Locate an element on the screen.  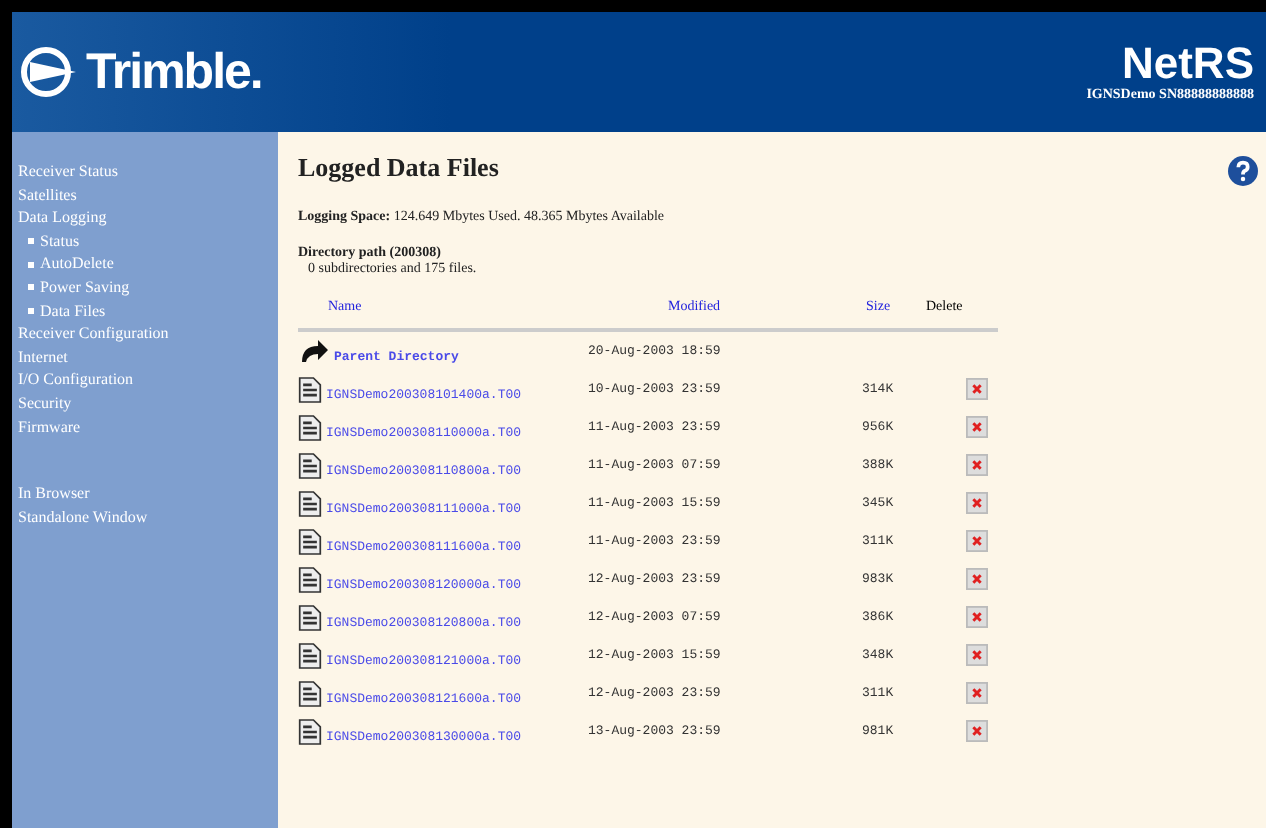
logo-wordmark: Trimble. is located at coordinates (174, 72).